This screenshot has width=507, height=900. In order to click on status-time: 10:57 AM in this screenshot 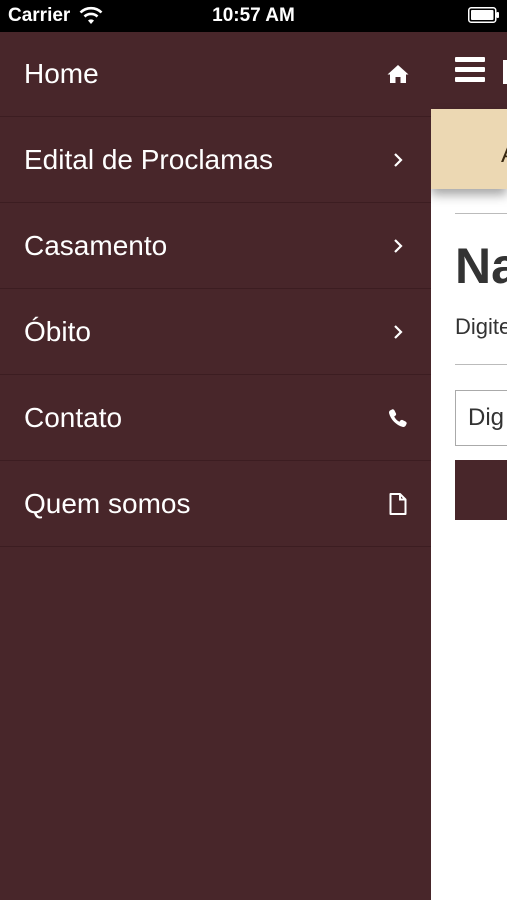, I will do `click(253, 15)`.